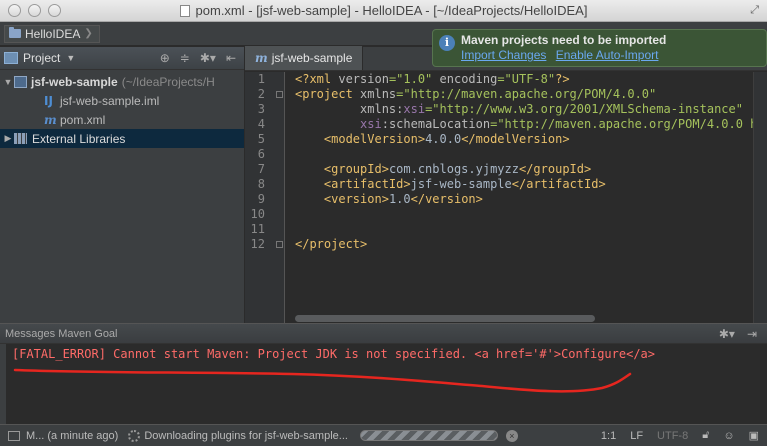 The height and width of the screenshot is (446, 767). Describe the element at coordinates (261, 199) in the screenshot. I see `line-number: 9` at that location.